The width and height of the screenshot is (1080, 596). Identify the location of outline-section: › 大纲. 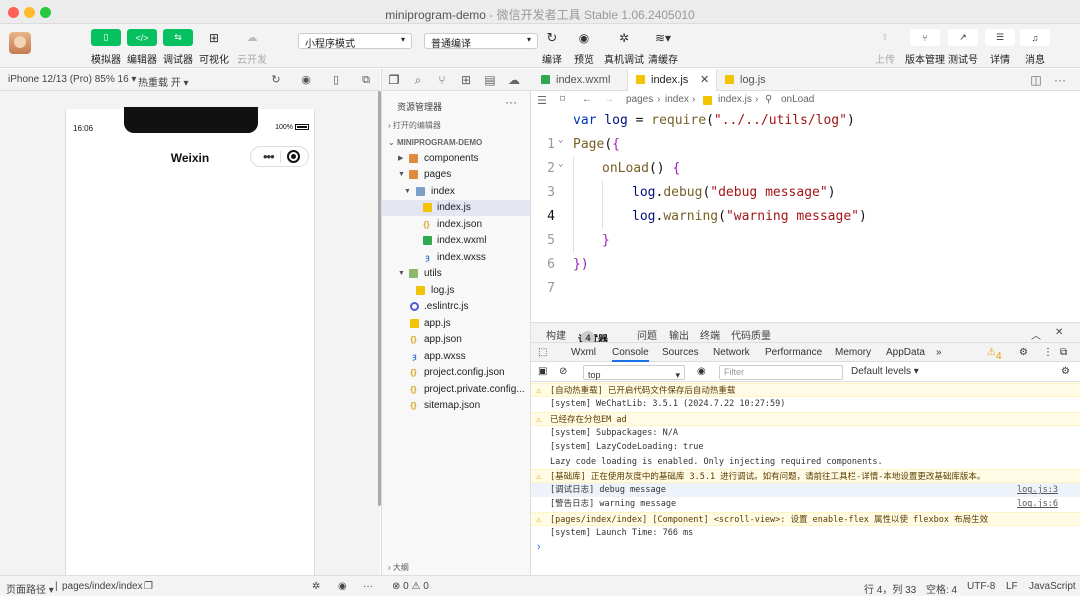
(456, 568).